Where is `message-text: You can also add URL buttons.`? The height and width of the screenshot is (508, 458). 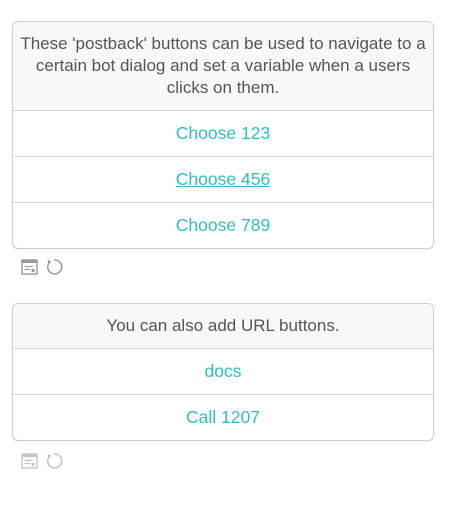
message-text: You can also add URL buttons. is located at coordinates (223, 326).